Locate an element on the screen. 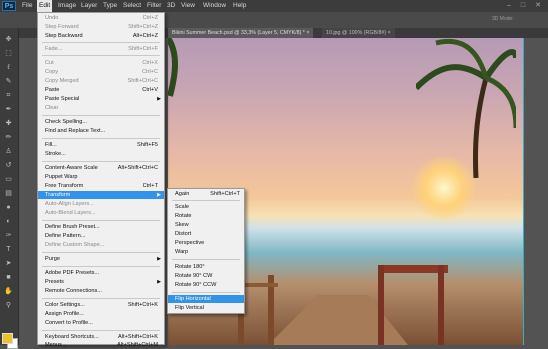 Image resolution: width=548 pixels, height=349 pixels. close-icon: ✕ is located at coordinates (538, 6).